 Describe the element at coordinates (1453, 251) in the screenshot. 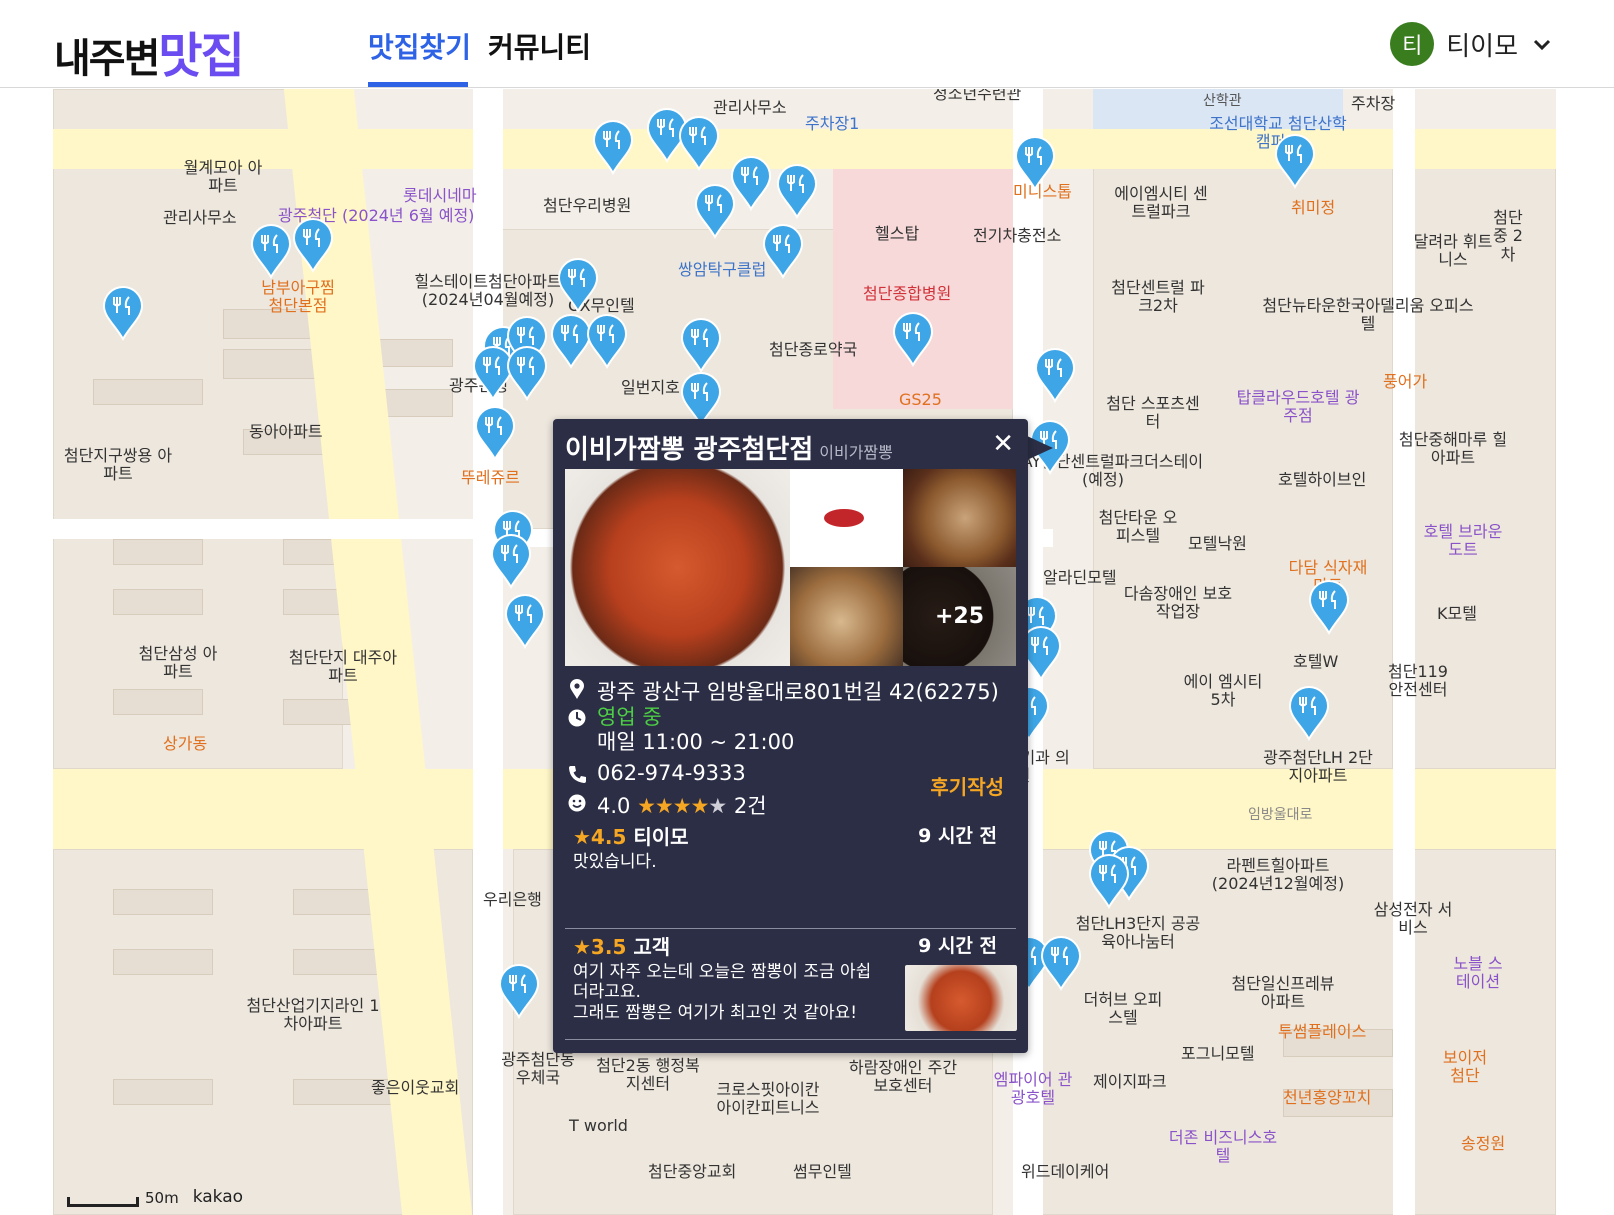

I see `map-label: 달려라 휘트니스` at that location.